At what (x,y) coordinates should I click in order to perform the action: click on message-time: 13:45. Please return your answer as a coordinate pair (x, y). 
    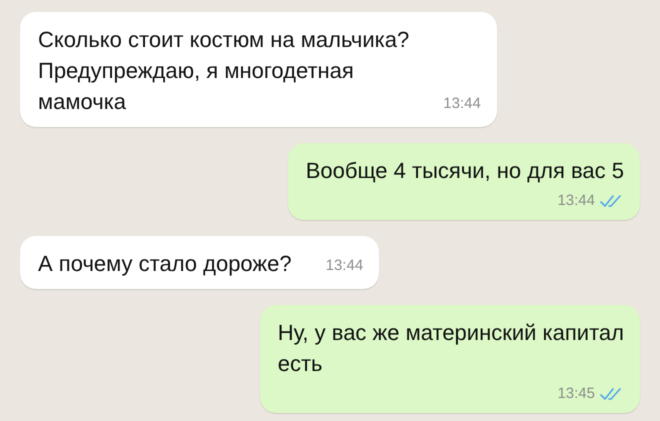
    Looking at the image, I should click on (576, 394).